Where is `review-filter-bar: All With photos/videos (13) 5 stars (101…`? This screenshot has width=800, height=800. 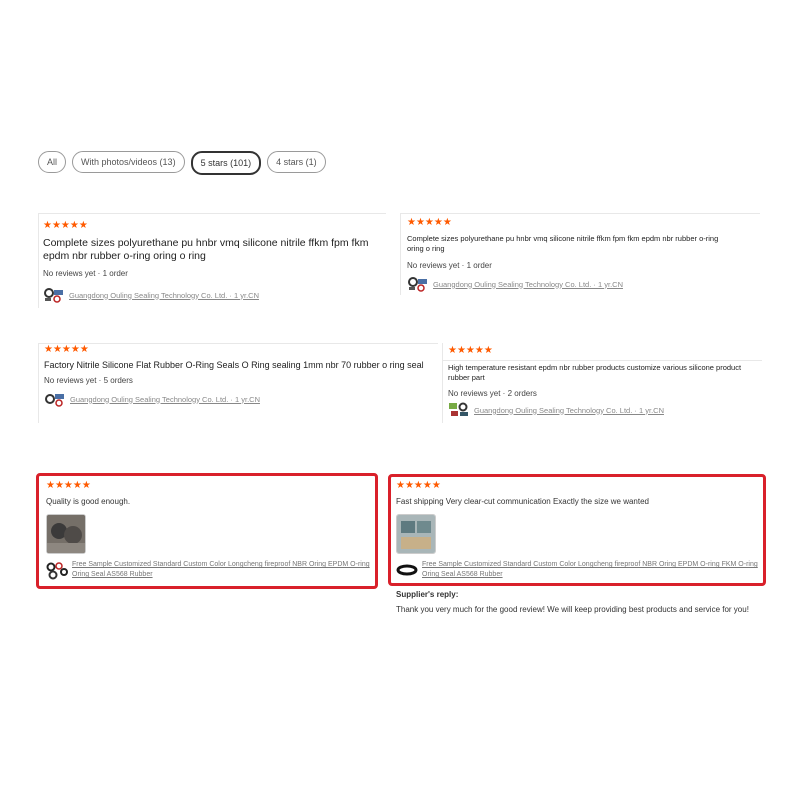
review-filter-bar: All With photos/videos (13) 5 stars (101… is located at coordinates (182, 163).